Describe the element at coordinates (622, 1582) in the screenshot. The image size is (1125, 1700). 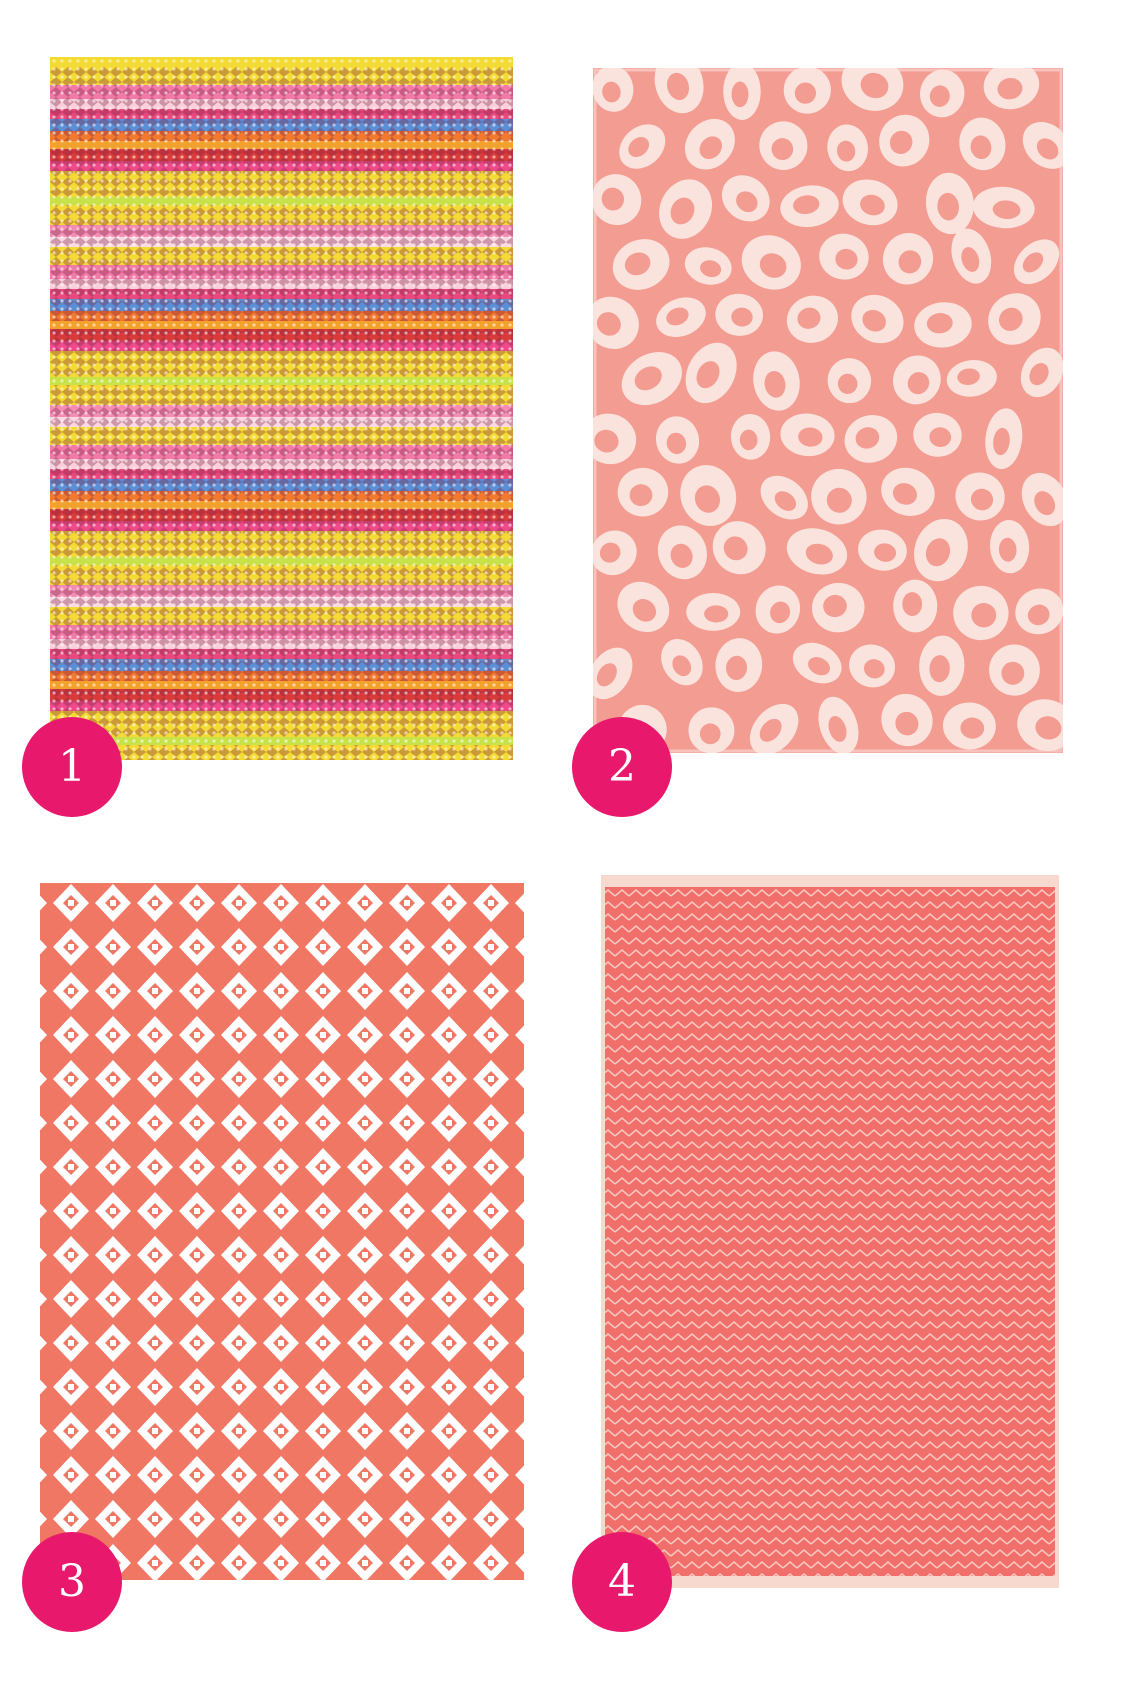
I see `number-badge-4: 4` at that location.